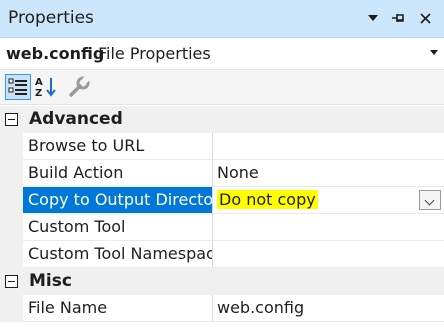 The height and width of the screenshot is (327, 444). I want to click on category-label: Misc, so click(50, 281).